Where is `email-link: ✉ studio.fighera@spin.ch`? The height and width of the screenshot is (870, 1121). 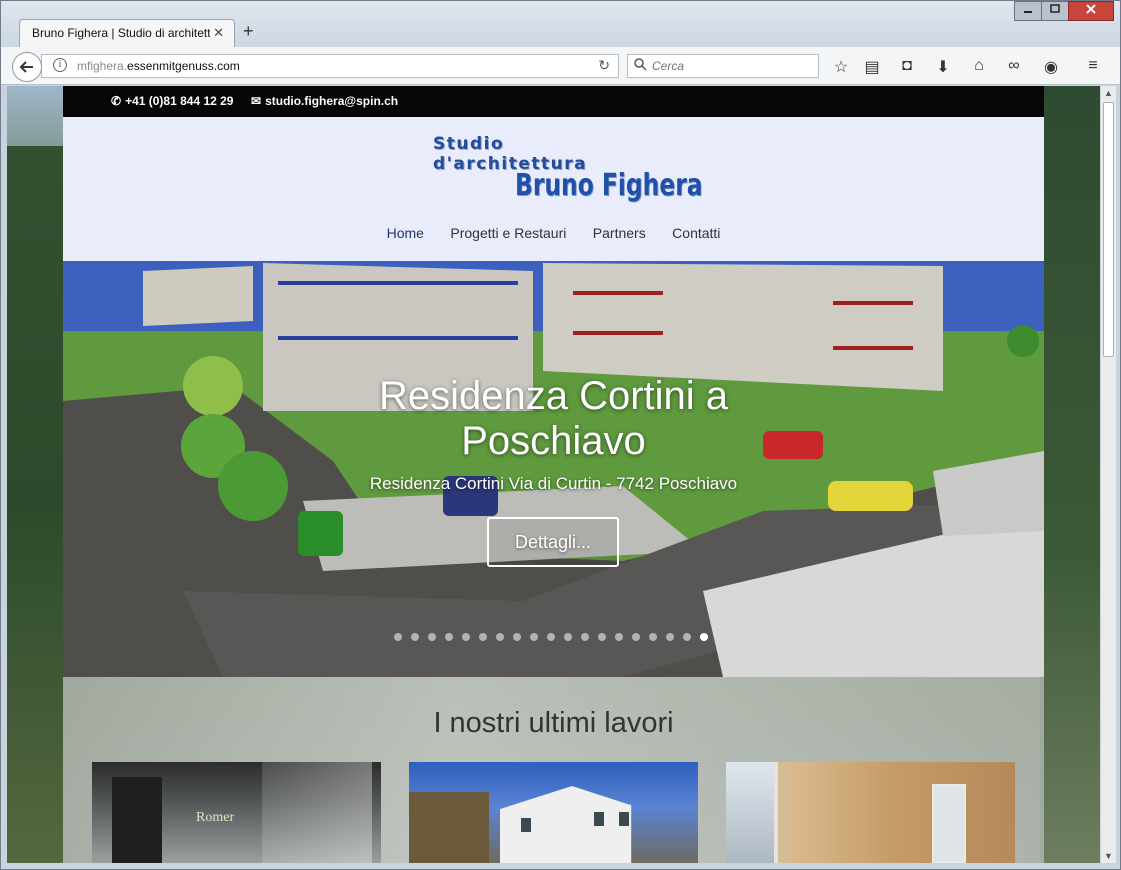
email-link: ✉ studio.fighera@spin.ch is located at coordinates (324, 101).